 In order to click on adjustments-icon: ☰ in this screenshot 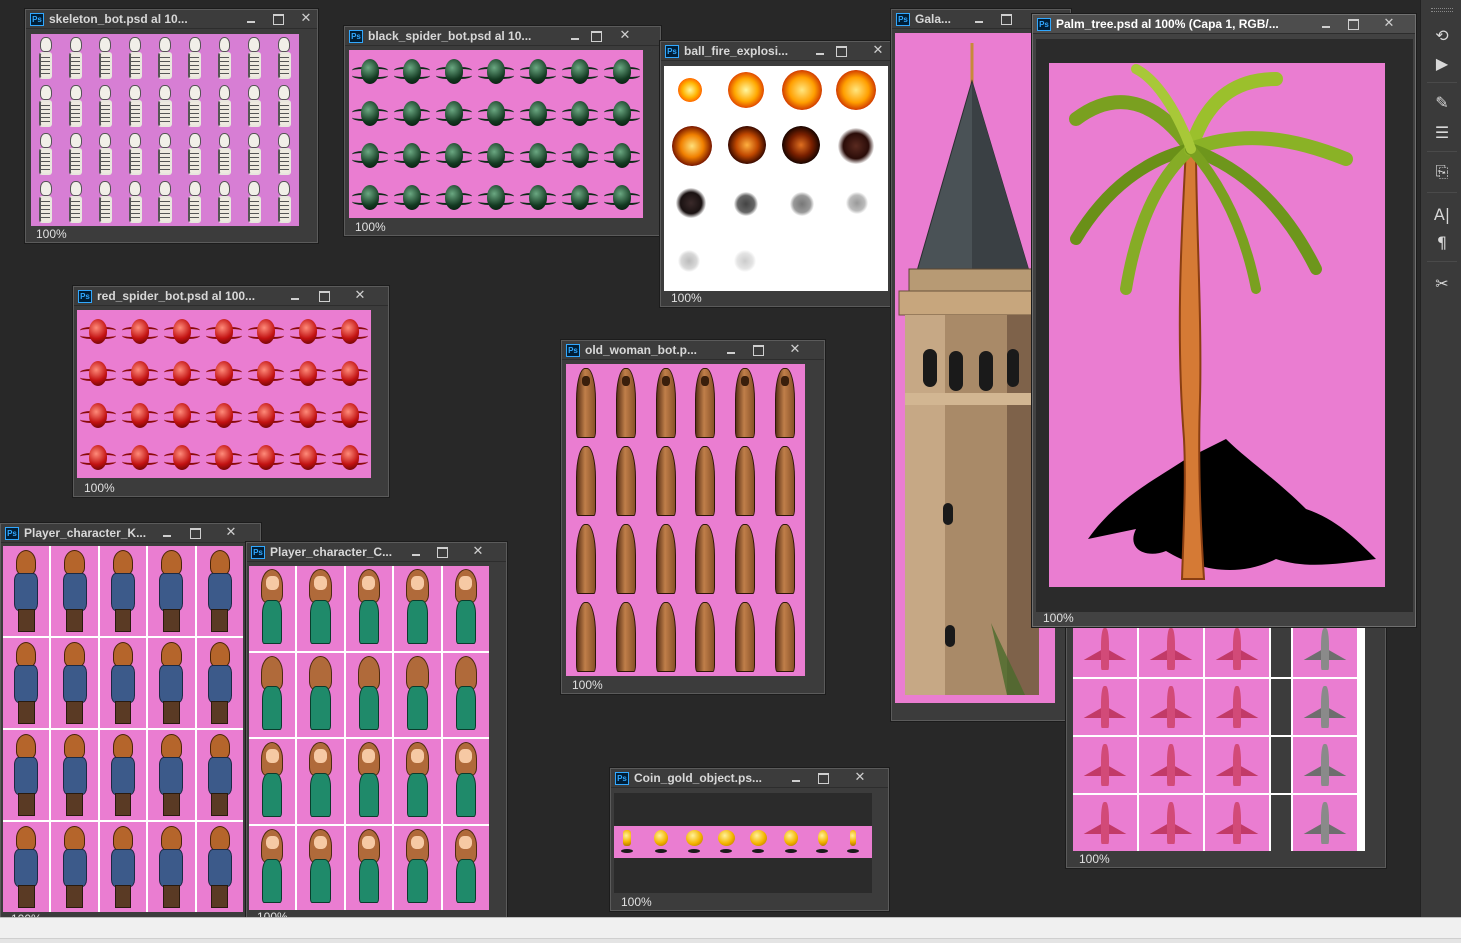, I will do `click(1442, 133)`.